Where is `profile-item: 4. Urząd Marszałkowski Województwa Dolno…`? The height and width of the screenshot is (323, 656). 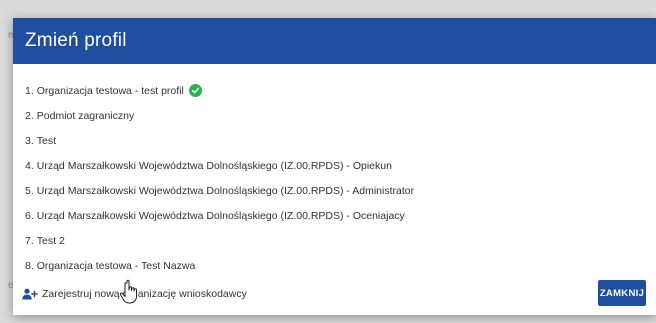
profile-item: 4. Urząd Marszałkowski Województwa Dolno… is located at coordinates (335, 165).